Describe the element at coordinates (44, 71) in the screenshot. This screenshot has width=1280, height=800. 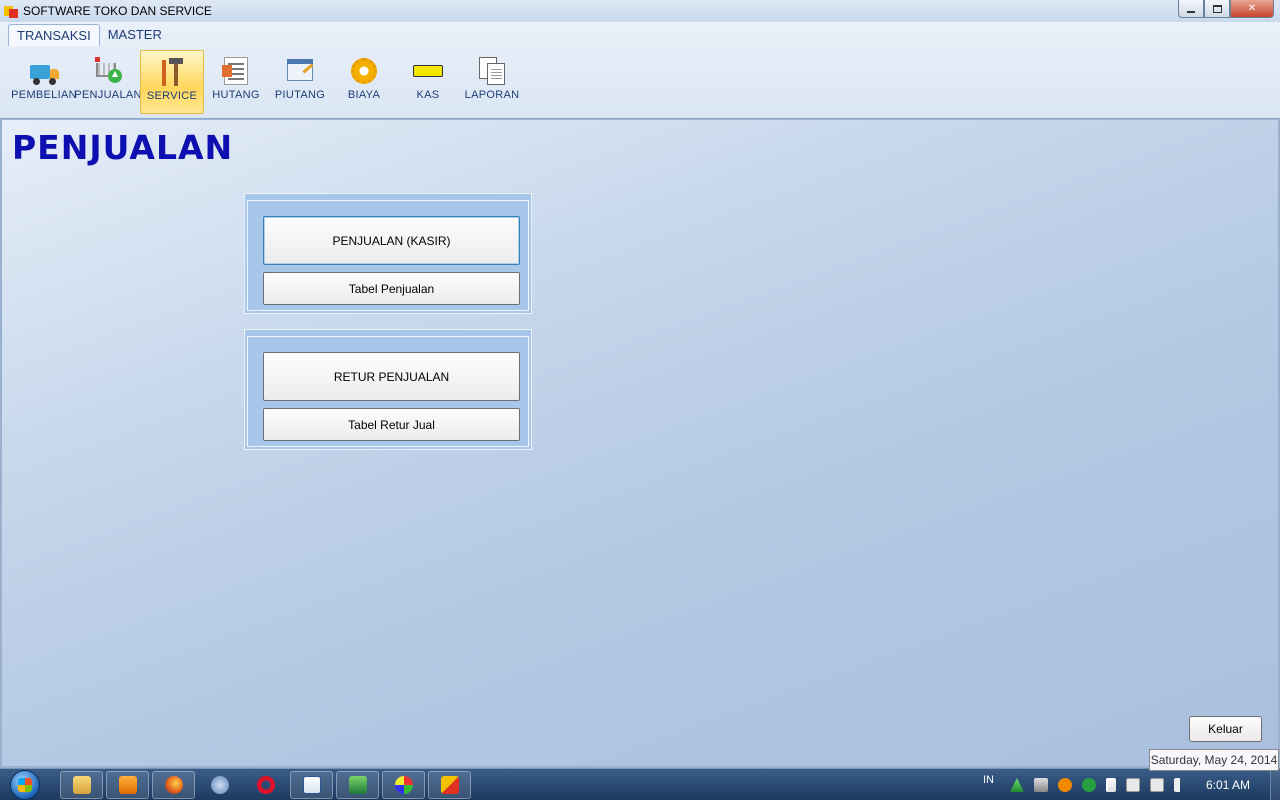
I see `truck-icon` at that location.